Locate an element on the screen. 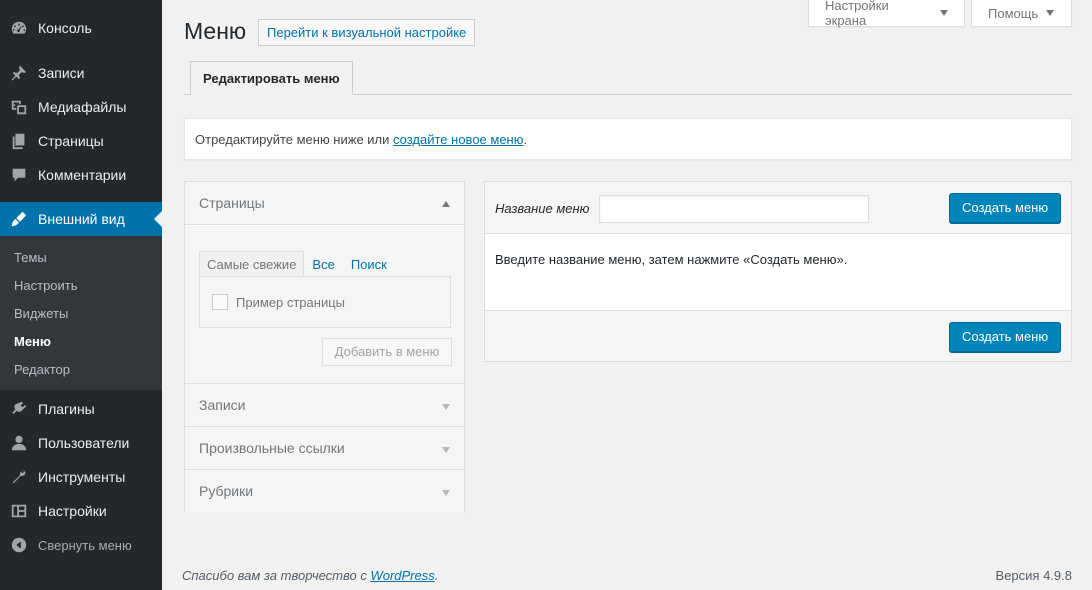 This screenshot has width=1092, height=590. pin-icon is located at coordinates (19, 73).